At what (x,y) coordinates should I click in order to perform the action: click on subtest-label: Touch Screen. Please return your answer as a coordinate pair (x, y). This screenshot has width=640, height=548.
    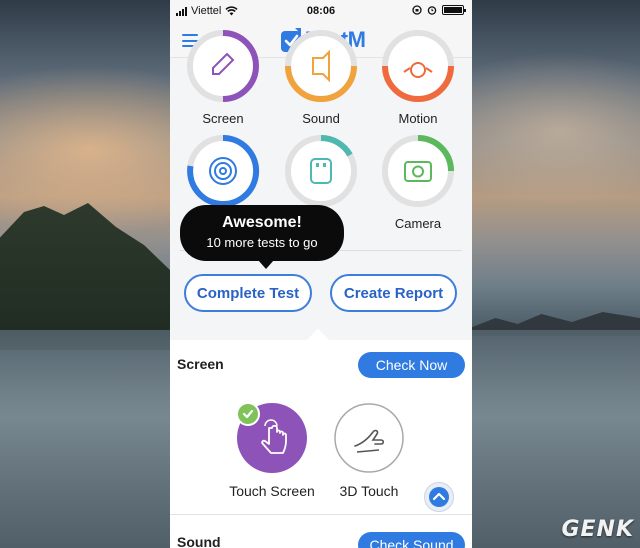
    Looking at the image, I should click on (272, 491).